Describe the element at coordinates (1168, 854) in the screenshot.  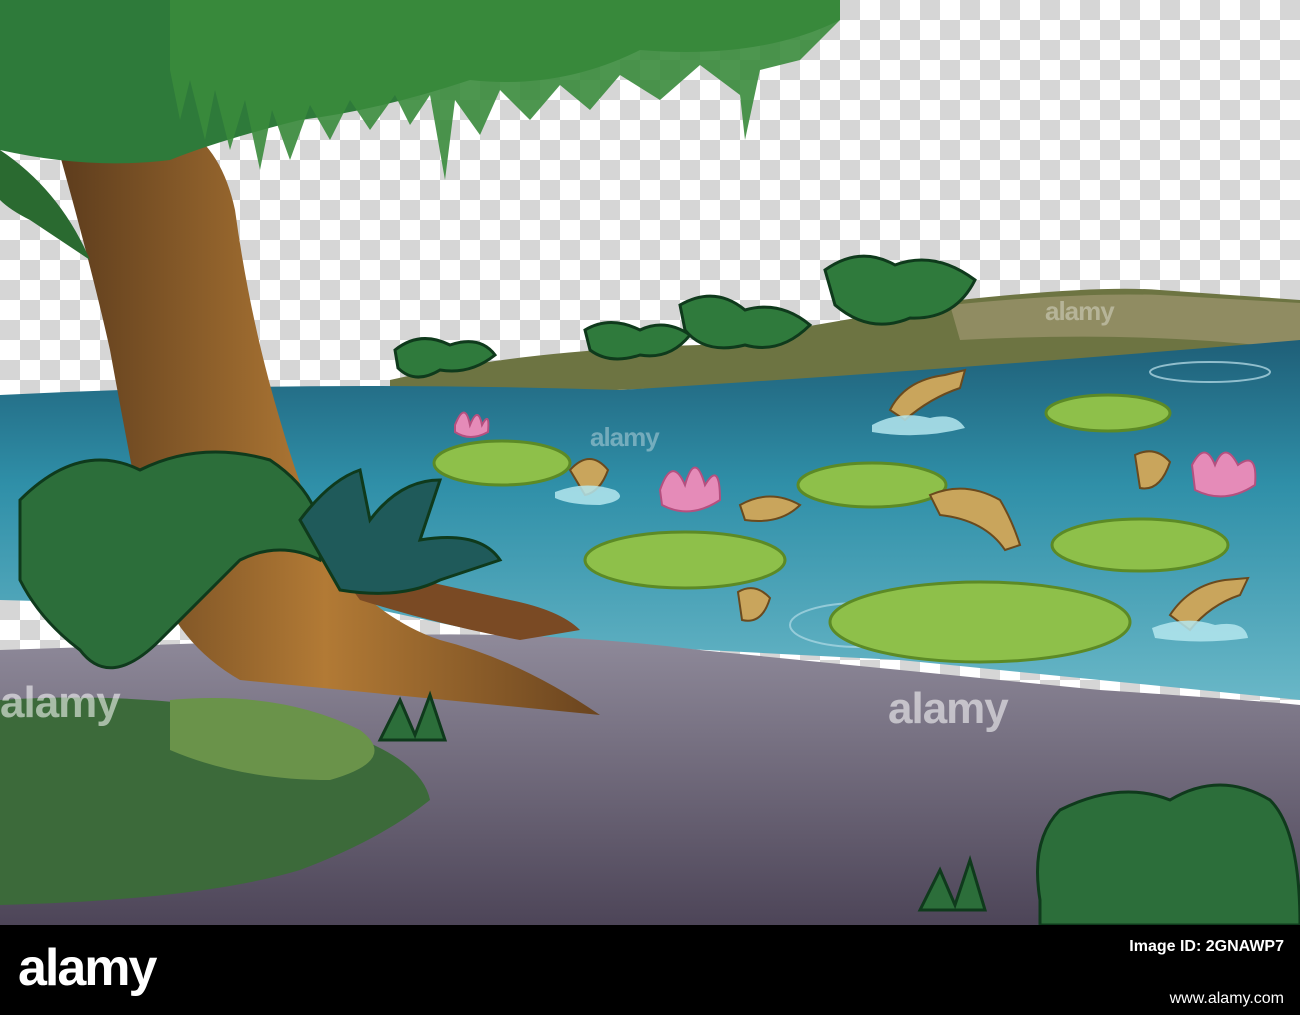
I see `right-bush` at that location.